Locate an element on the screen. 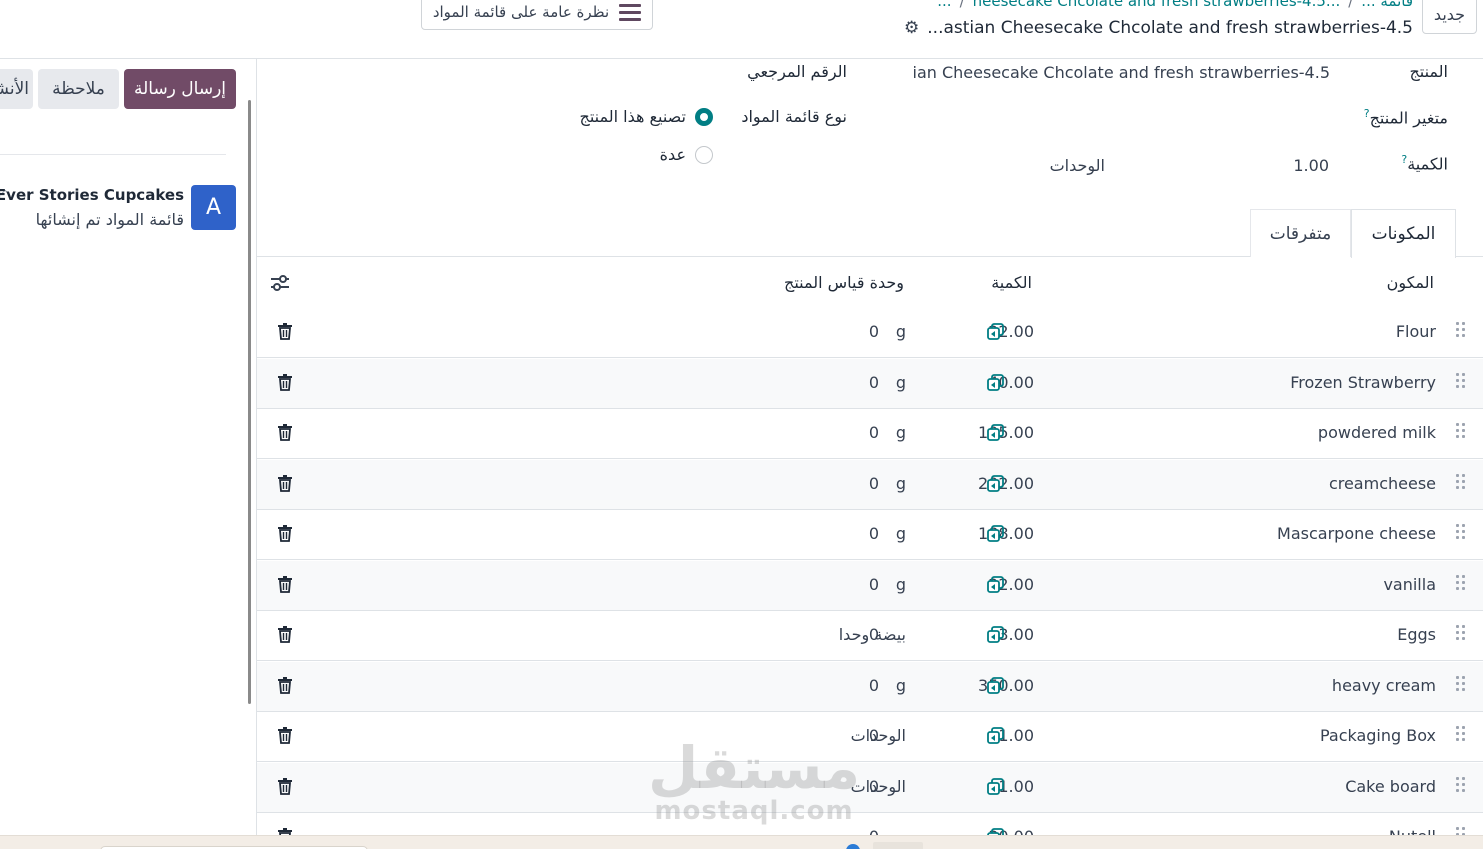 The width and height of the screenshot is (1483, 849). table-row: creamcheese 0 202.00 g is located at coordinates (870, 484).